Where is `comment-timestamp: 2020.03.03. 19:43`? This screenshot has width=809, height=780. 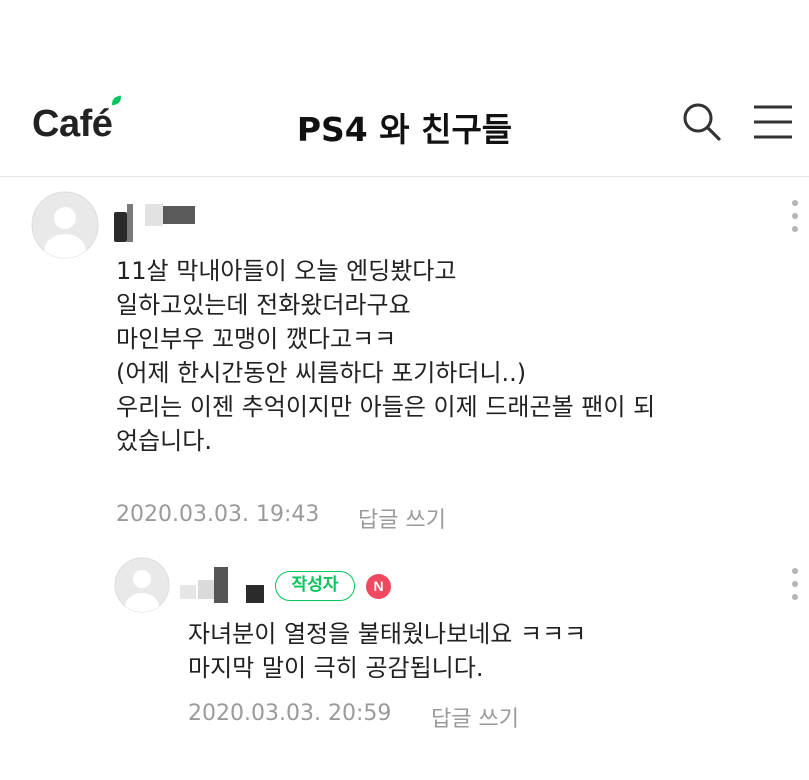 comment-timestamp: 2020.03.03. 19:43 is located at coordinates (218, 514).